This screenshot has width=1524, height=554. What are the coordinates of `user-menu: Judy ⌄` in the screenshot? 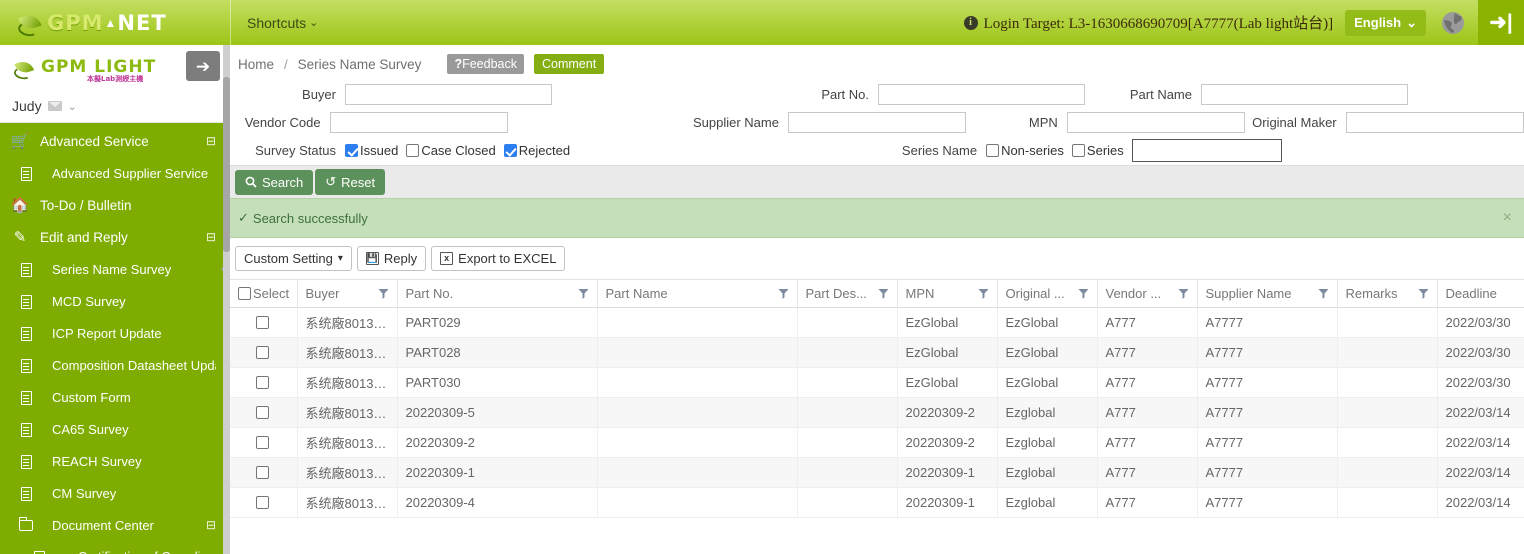 It's located at (115, 106).